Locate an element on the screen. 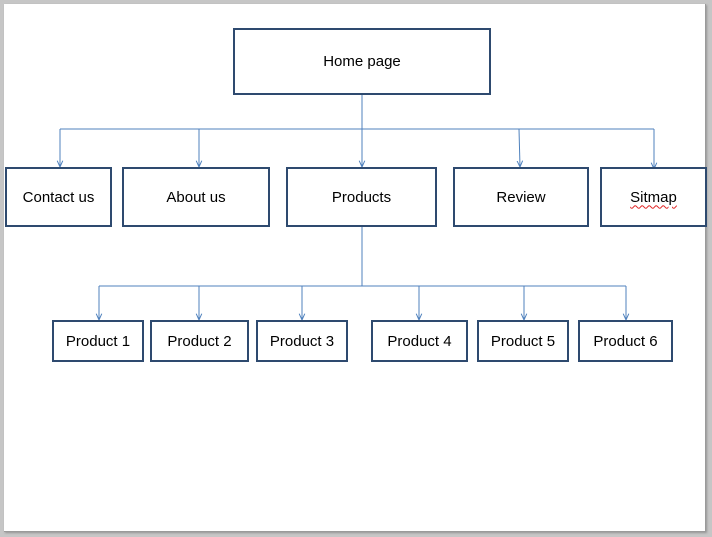 This screenshot has width=712, height=537. node-label: About us is located at coordinates (196, 197).